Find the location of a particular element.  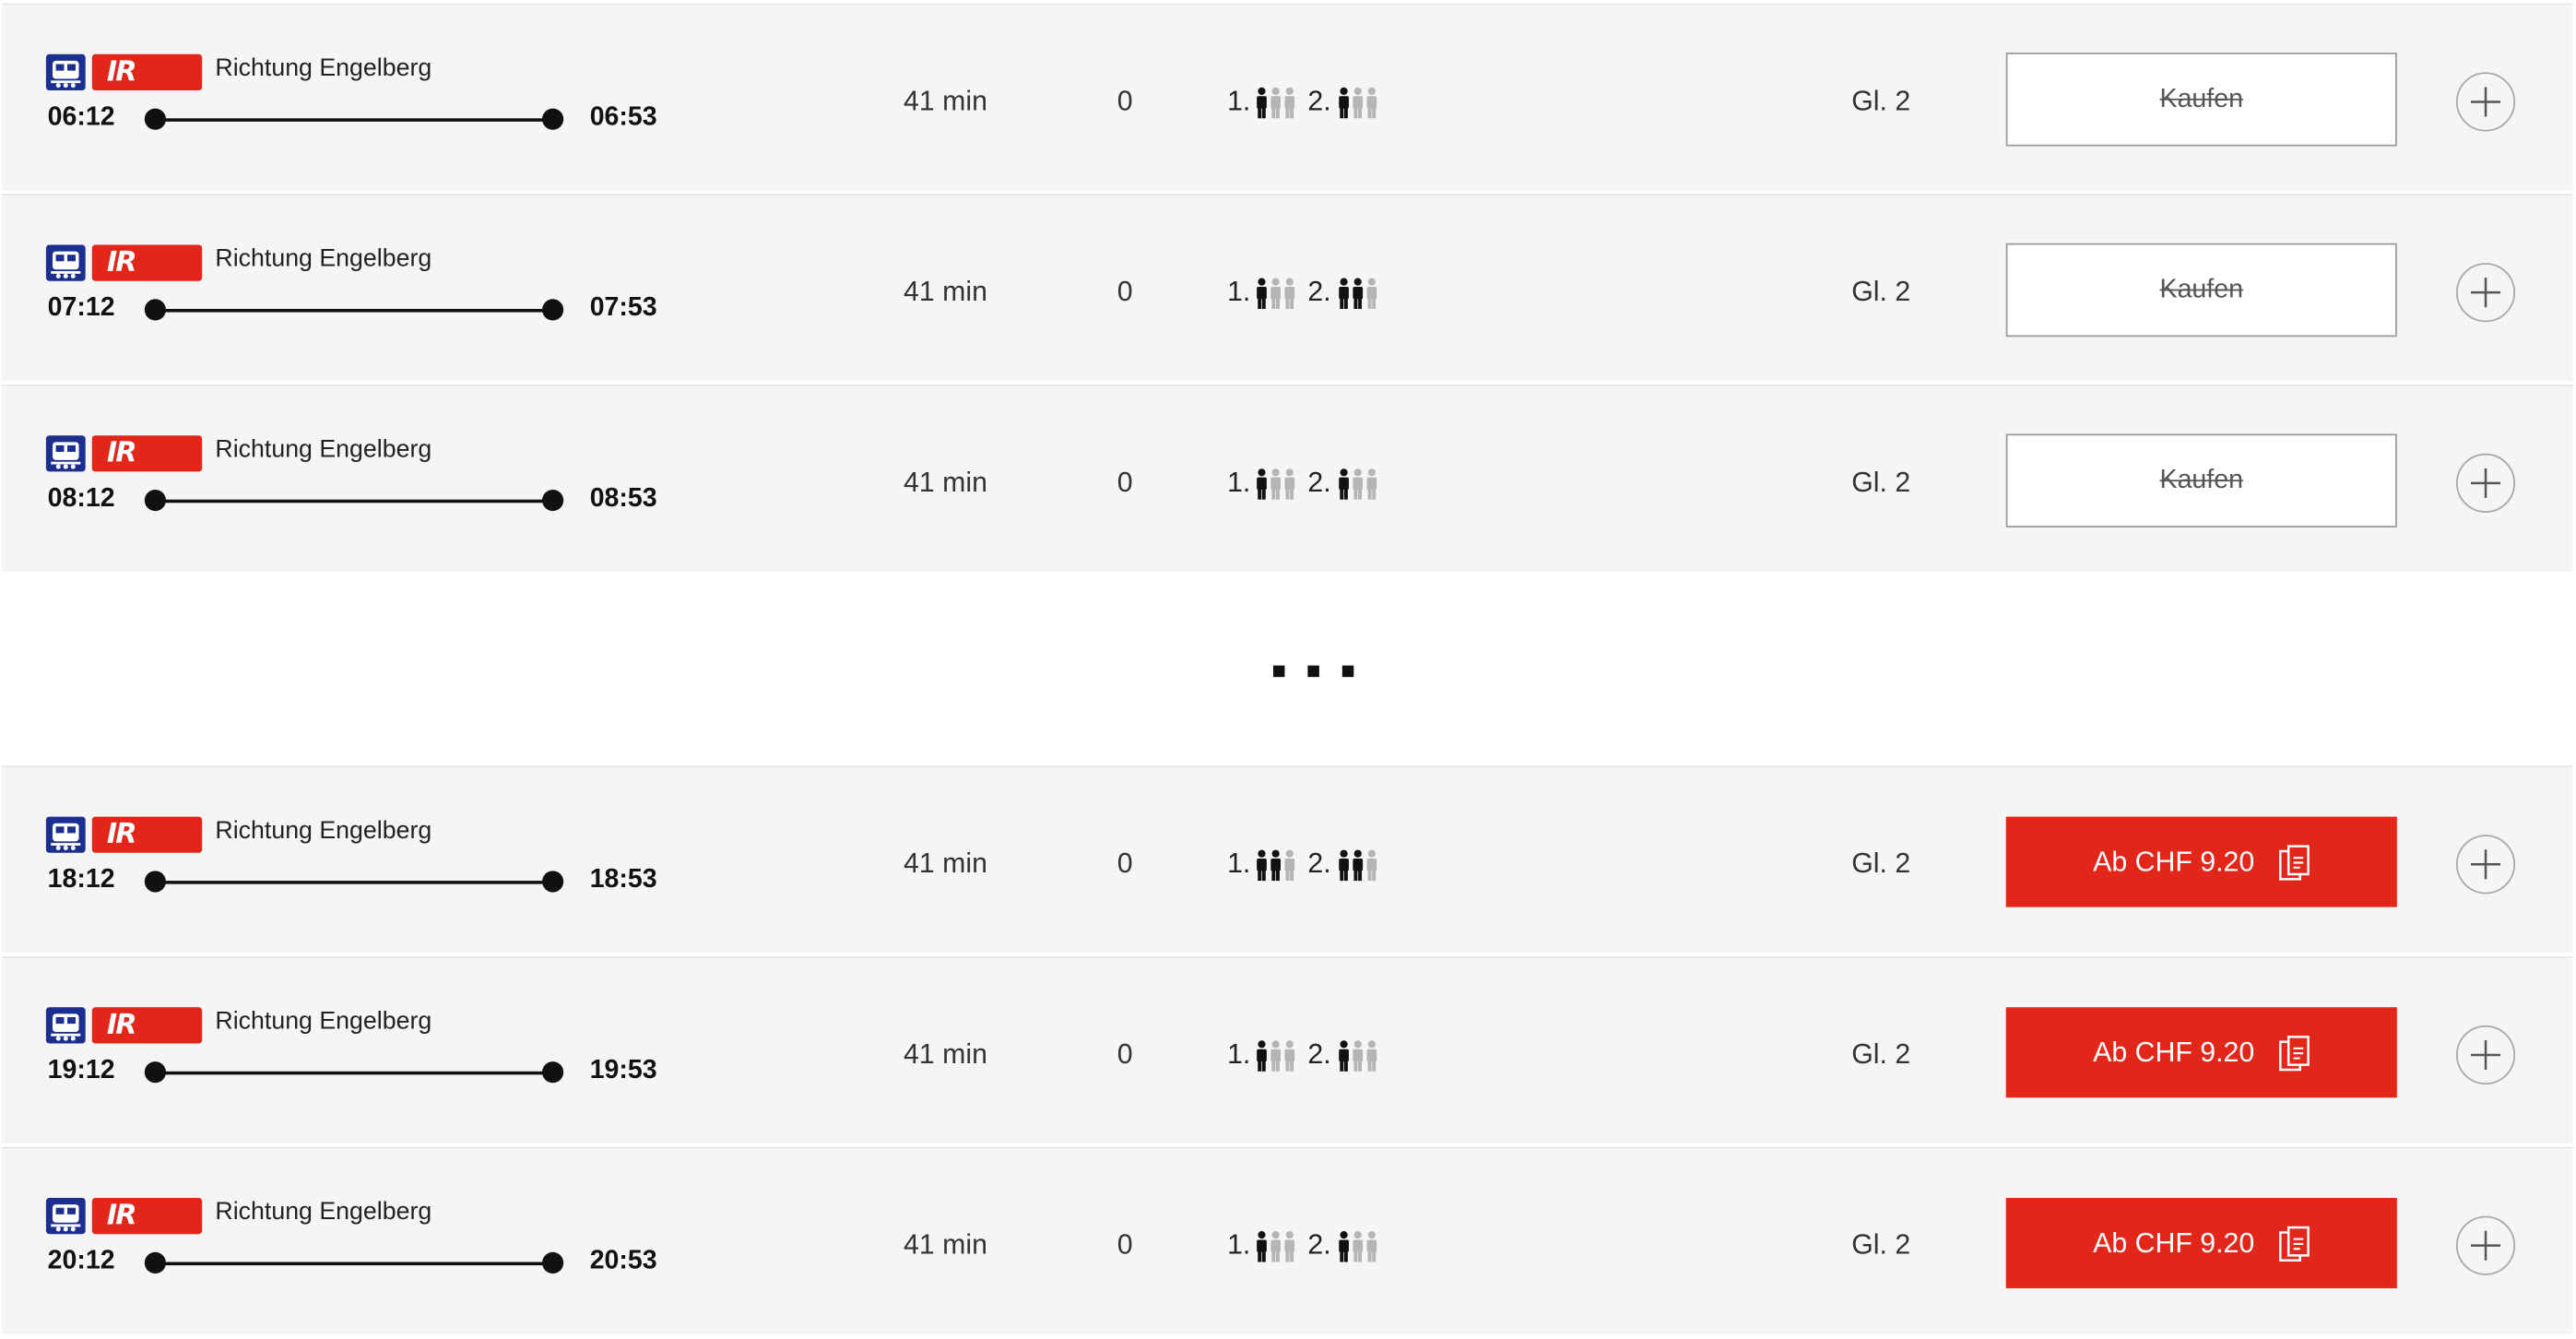

arrival-time: 08:53 is located at coordinates (623, 498).